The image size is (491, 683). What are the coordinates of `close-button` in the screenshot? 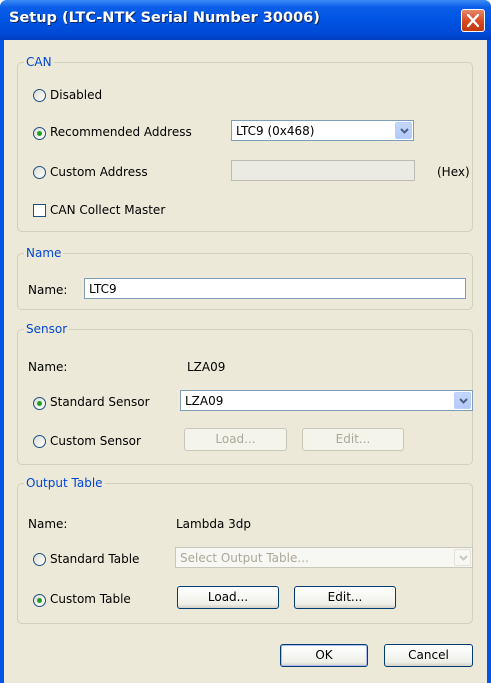 It's located at (473, 20).